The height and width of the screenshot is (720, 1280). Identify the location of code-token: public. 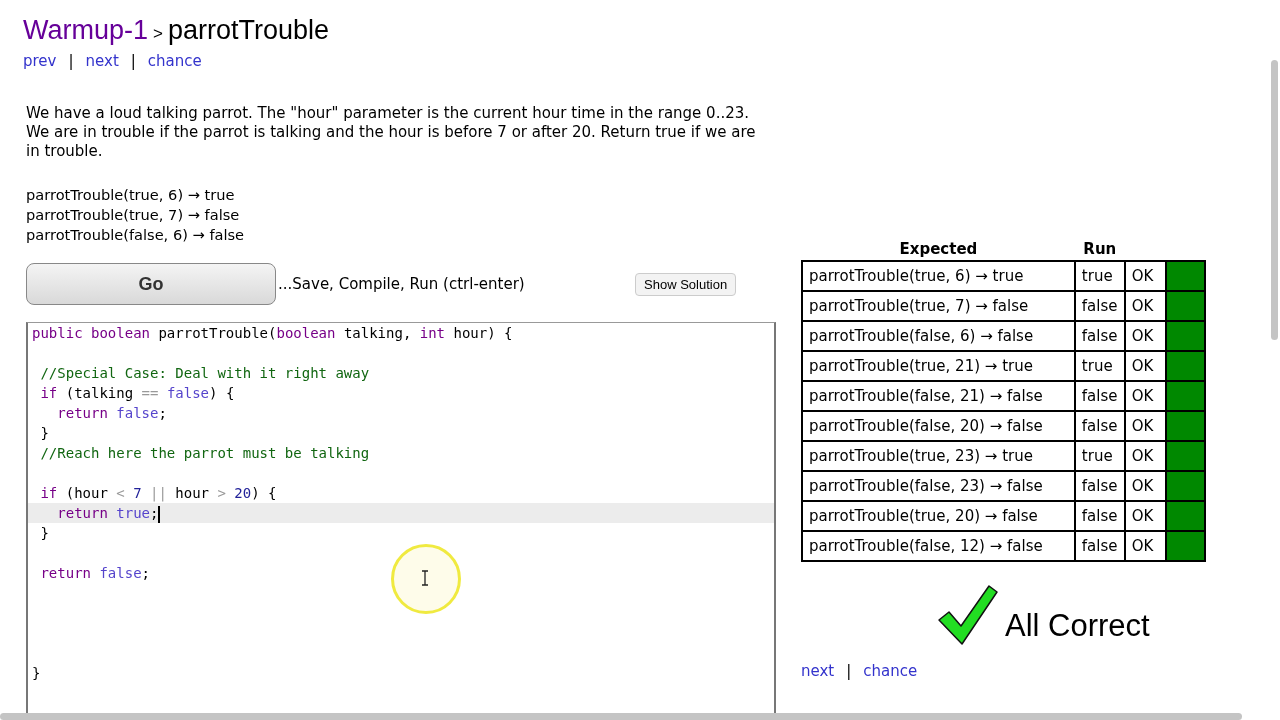
(57, 333).